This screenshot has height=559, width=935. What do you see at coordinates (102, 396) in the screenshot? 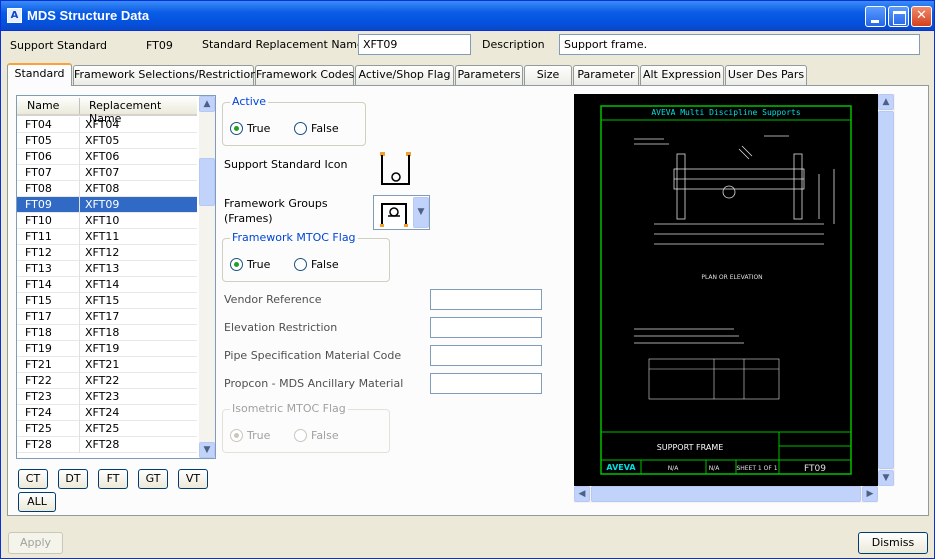
I see `row-replacement-name: XFT23` at bounding box center [102, 396].